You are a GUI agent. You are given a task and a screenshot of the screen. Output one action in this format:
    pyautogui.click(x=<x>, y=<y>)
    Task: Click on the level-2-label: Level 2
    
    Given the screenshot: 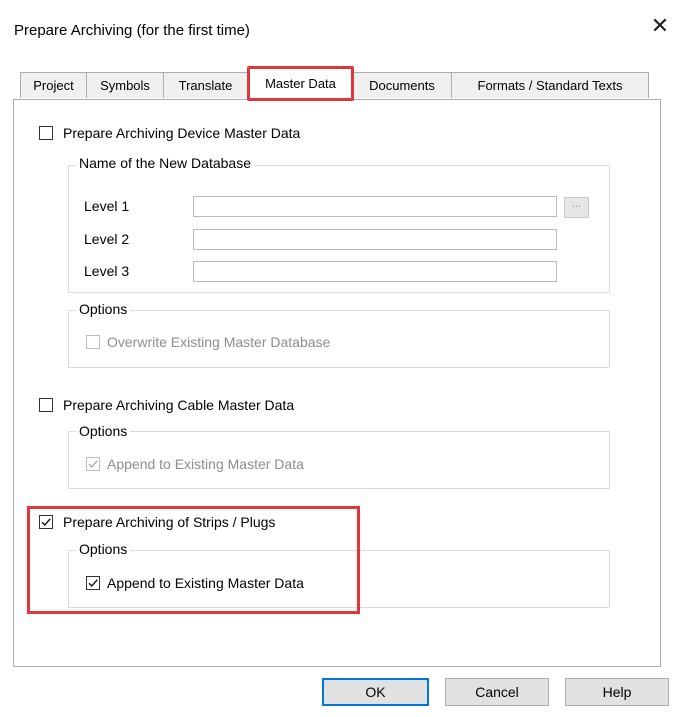 What is the action you would take?
    pyautogui.click(x=107, y=239)
    